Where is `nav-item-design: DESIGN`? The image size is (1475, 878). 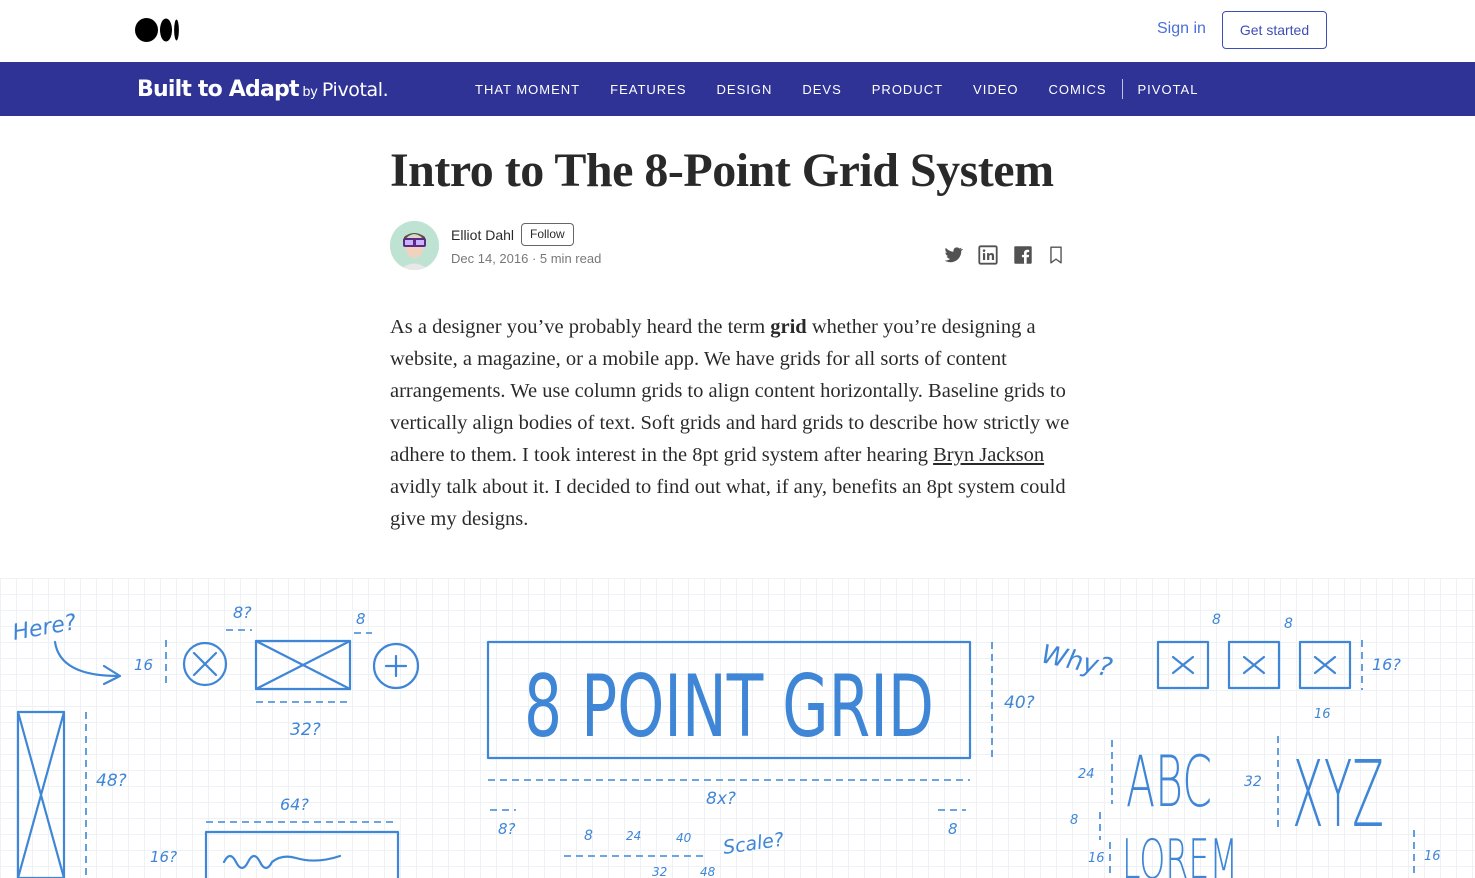
nav-item-design: DESIGN is located at coordinates (745, 89).